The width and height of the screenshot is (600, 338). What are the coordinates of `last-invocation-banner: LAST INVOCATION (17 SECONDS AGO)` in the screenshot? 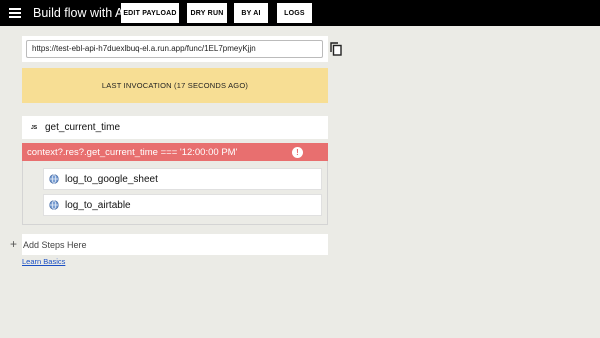 It's located at (175, 85).